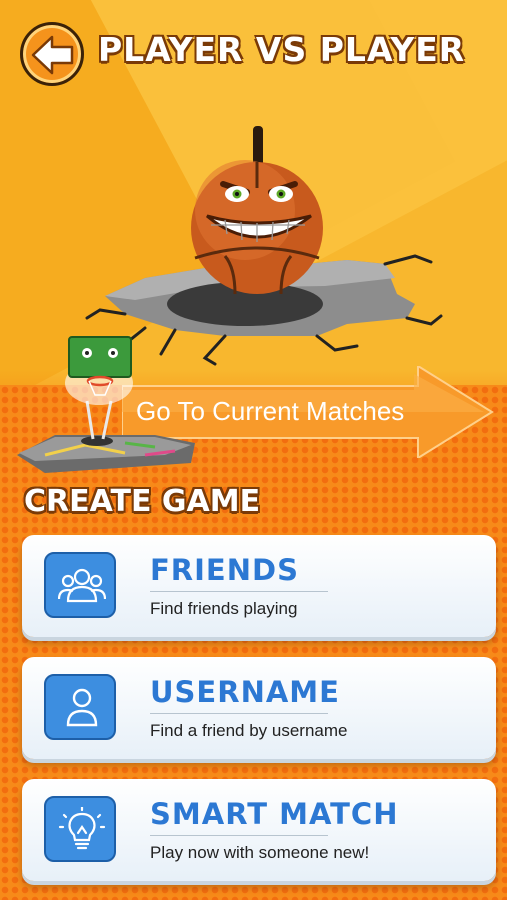 This screenshot has height=900, width=507. I want to click on user-icon, so click(82, 707).